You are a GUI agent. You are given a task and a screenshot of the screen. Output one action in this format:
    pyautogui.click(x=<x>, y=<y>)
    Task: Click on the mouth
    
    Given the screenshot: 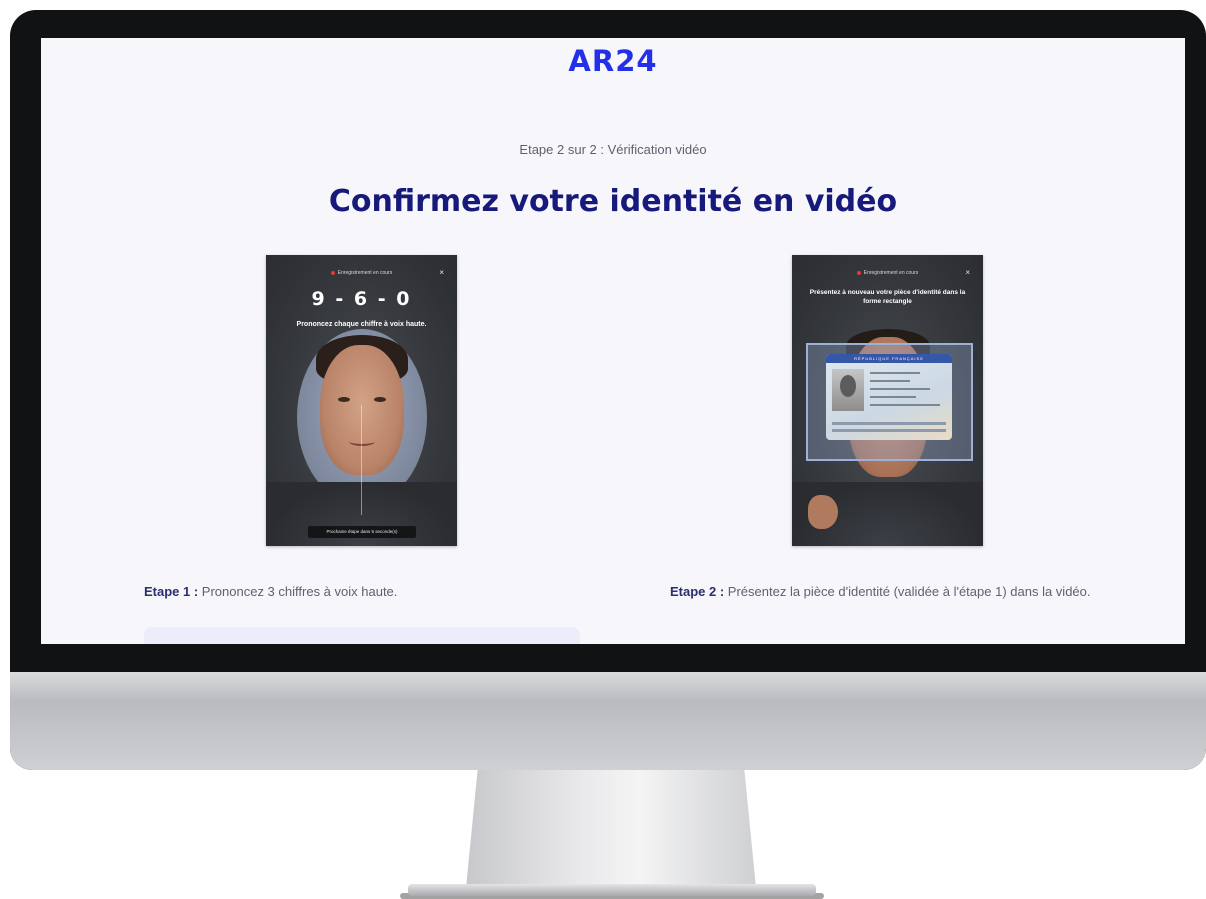 What is the action you would take?
    pyautogui.click(x=362, y=441)
    